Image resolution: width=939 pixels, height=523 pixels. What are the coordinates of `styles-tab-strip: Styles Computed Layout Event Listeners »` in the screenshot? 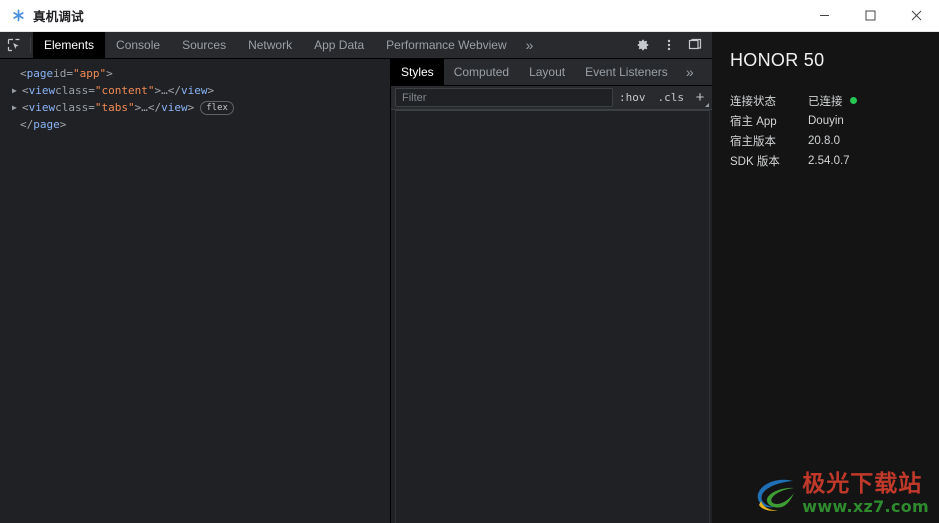 It's located at (551, 72).